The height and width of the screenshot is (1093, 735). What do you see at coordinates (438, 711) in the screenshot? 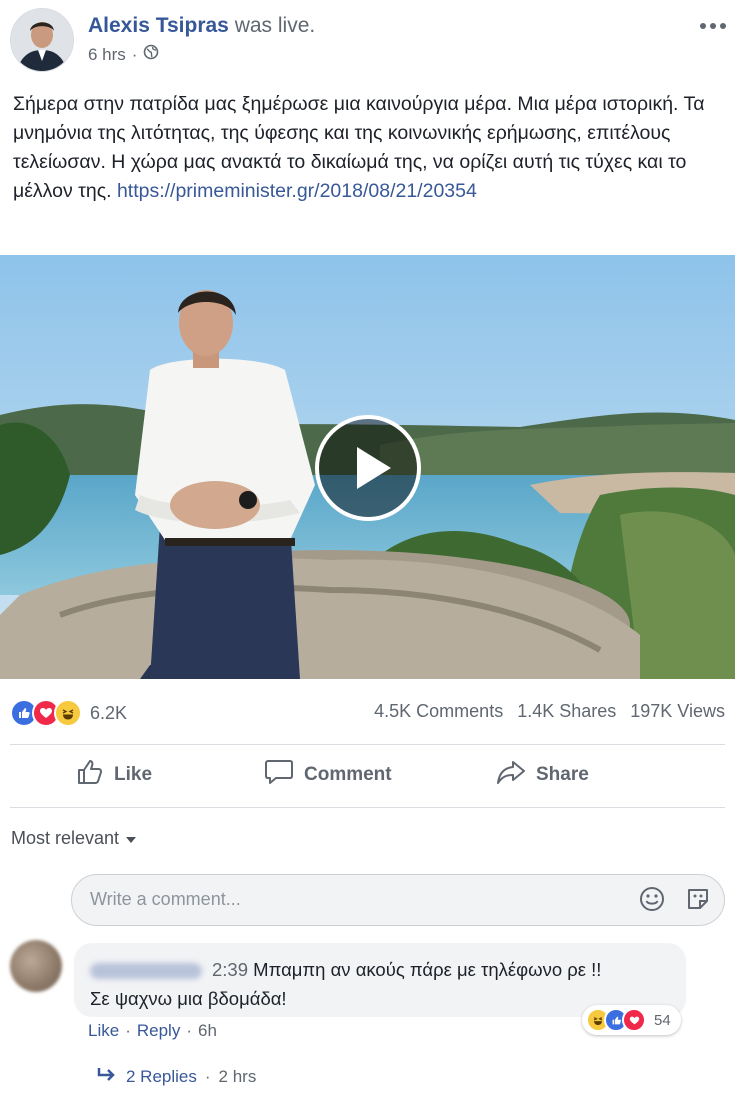
I see `comments-count: 4.5K Comments` at bounding box center [438, 711].